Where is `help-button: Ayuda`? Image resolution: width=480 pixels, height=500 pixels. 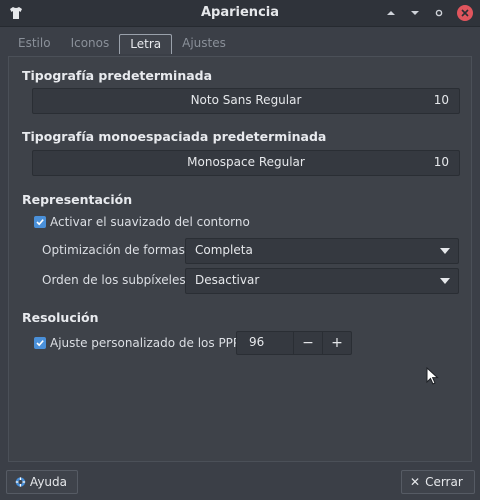
help-button: Ayuda is located at coordinates (42, 482).